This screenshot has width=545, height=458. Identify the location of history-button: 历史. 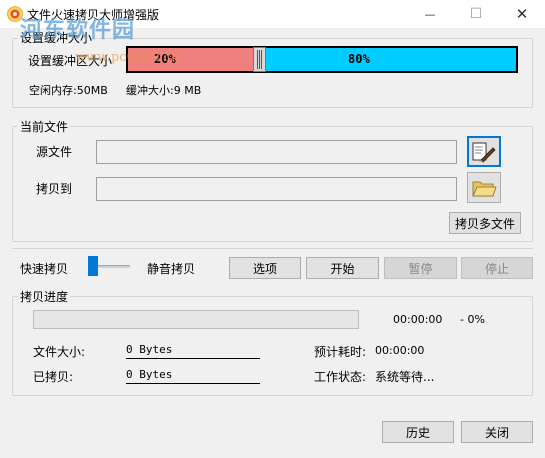
(418, 432).